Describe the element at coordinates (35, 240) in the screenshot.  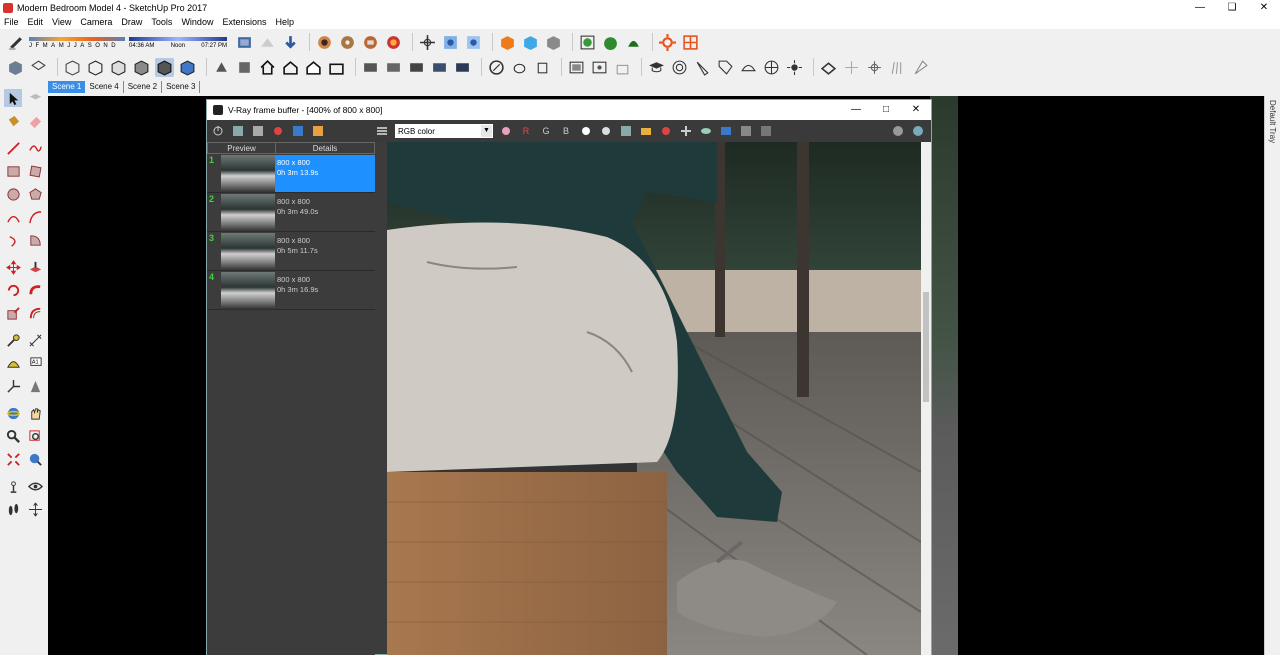
I see `pie-tool-icon` at that location.